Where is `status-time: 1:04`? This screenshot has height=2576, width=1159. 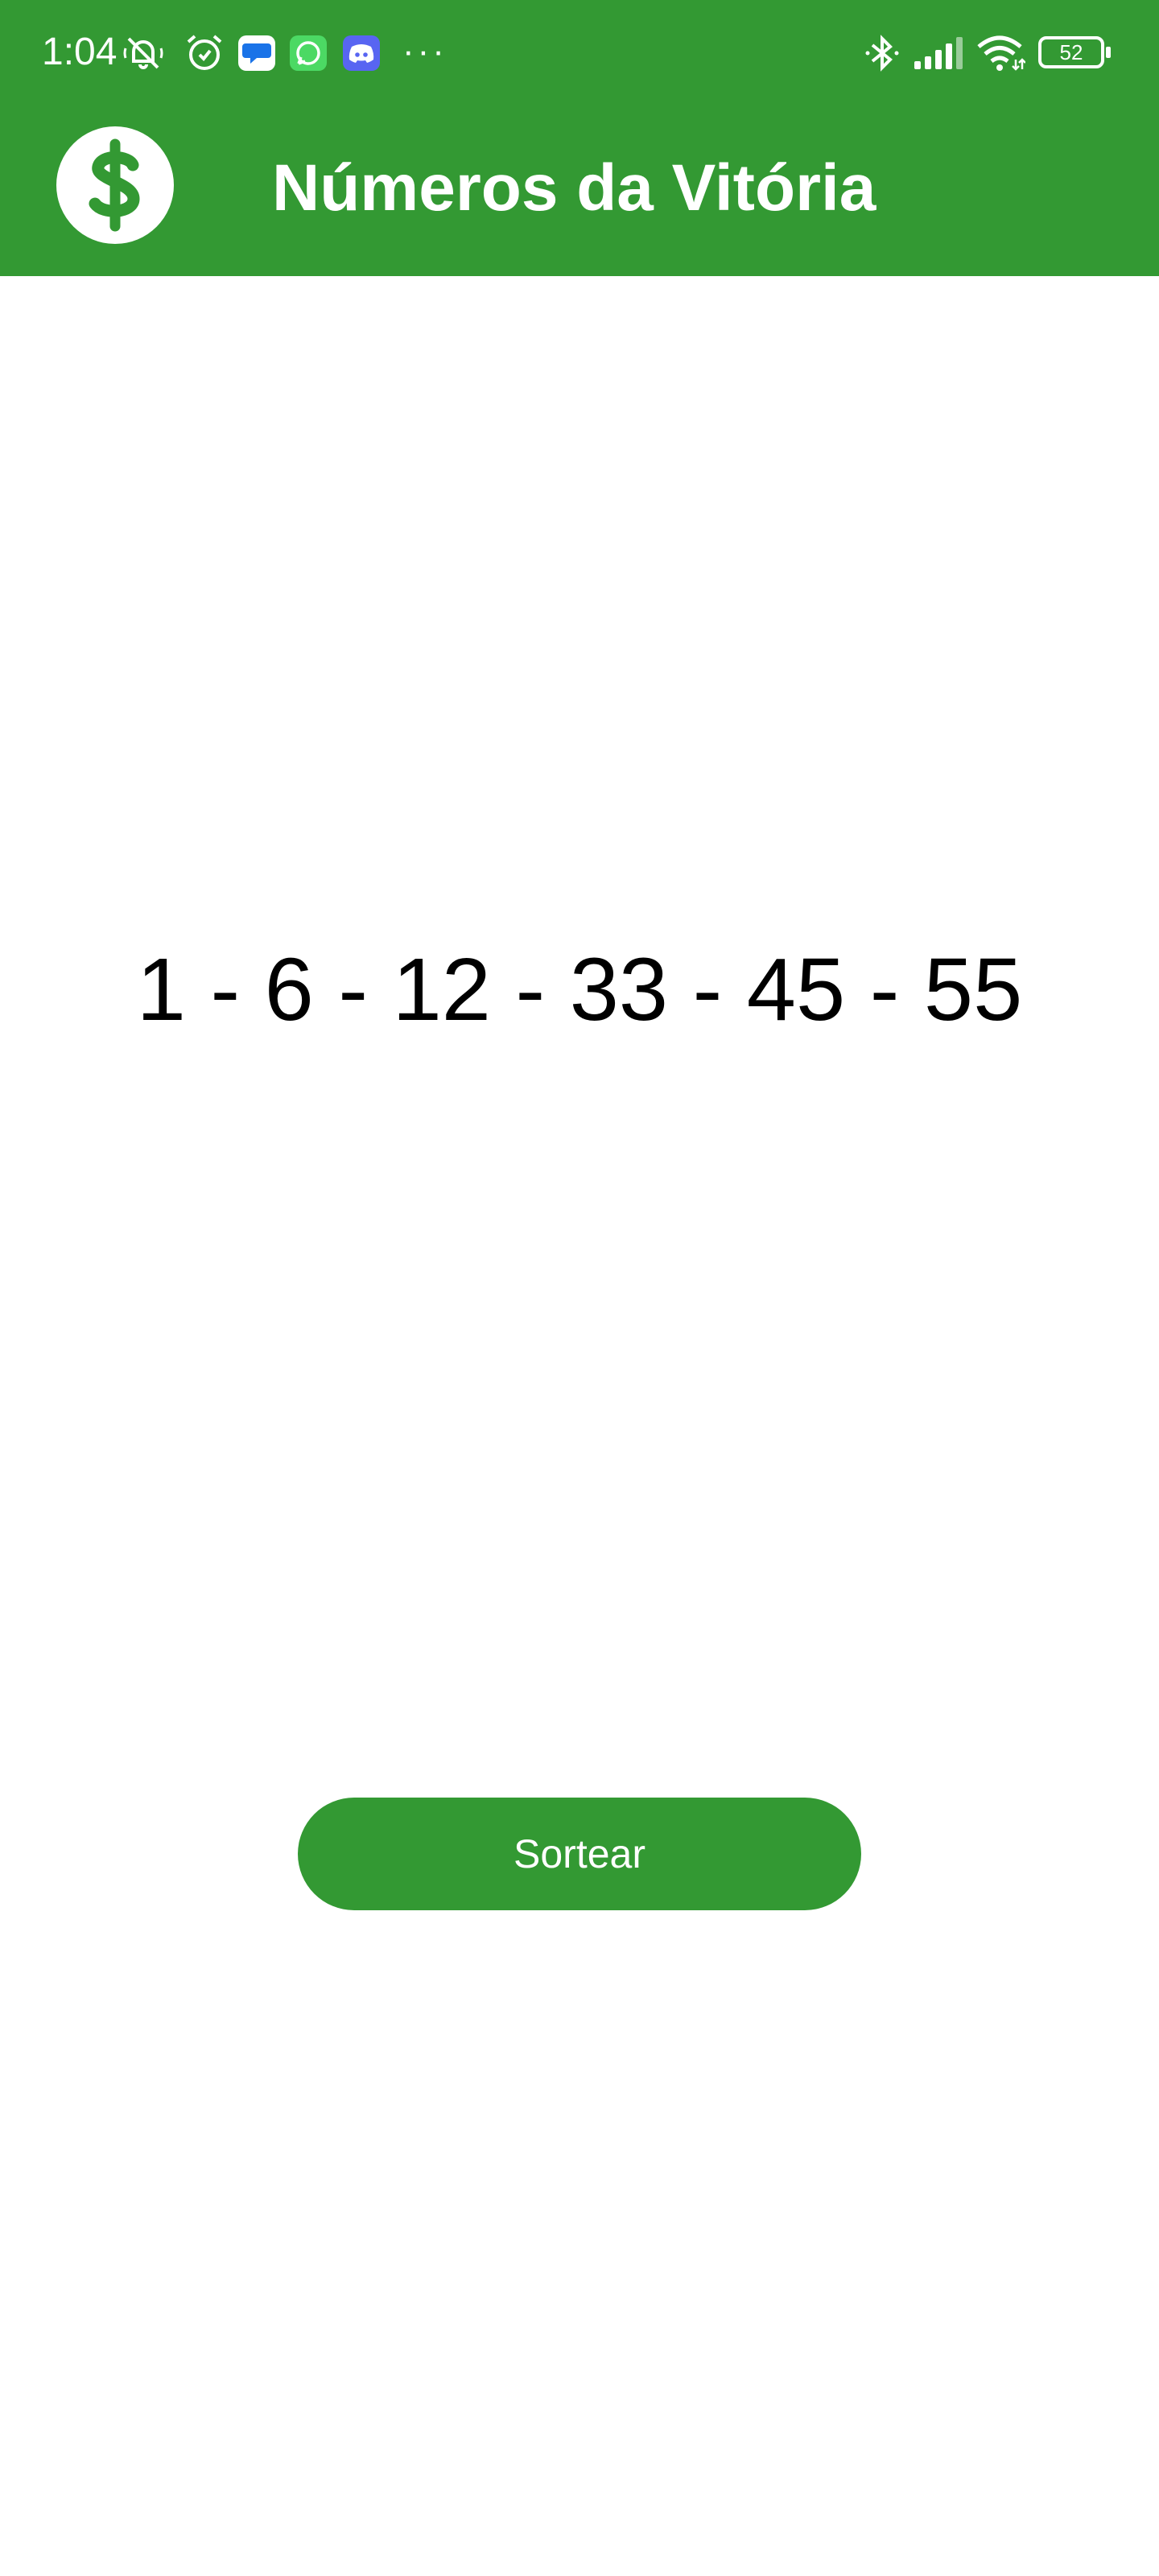 status-time: 1:04 is located at coordinates (80, 52).